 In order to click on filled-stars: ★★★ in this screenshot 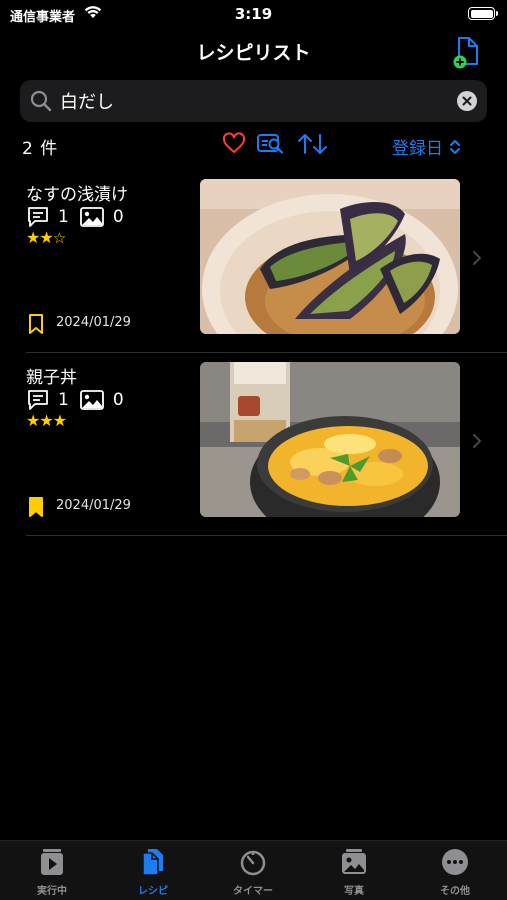, I will do `click(46, 420)`.